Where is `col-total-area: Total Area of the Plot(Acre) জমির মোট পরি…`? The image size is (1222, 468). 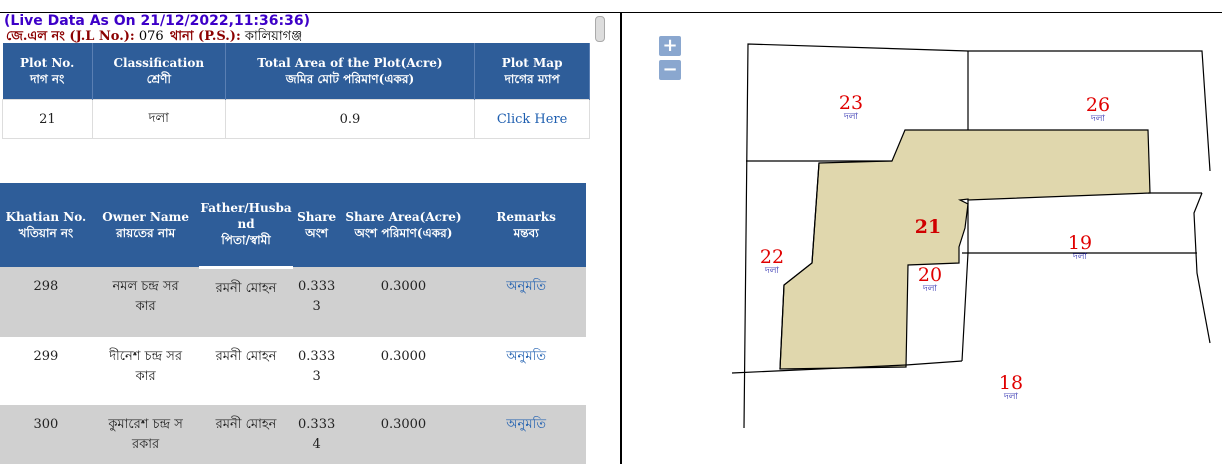
col-total-area: Total Area of the Plot(Acre) জমির মোট পরি… is located at coordinates (350, 71).